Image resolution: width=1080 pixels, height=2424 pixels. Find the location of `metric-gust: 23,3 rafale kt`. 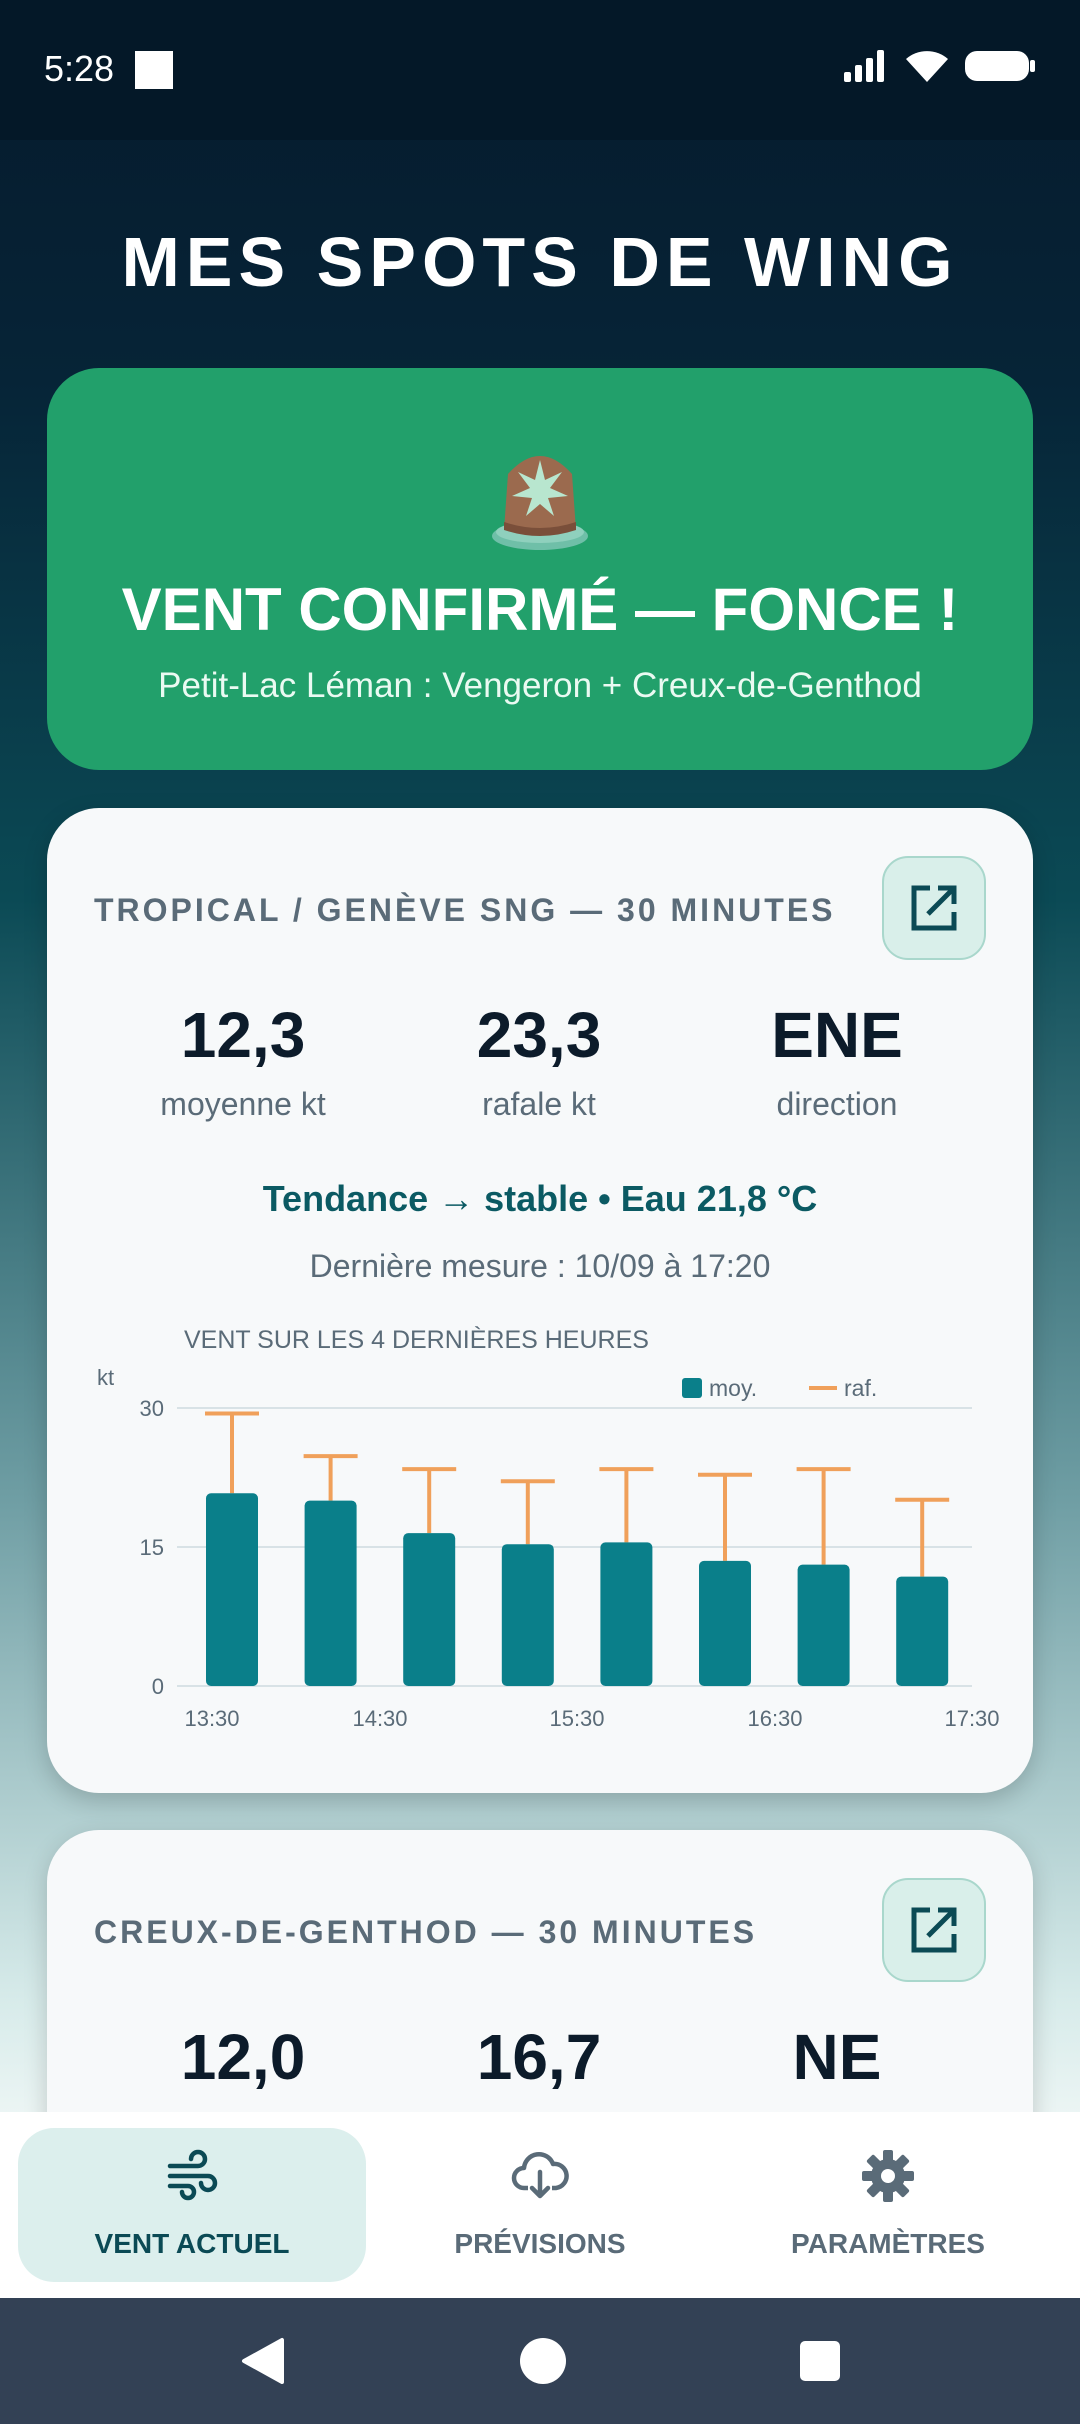

metric-gust: 23,3 rafale kt is located at coordinates (539, 1060).